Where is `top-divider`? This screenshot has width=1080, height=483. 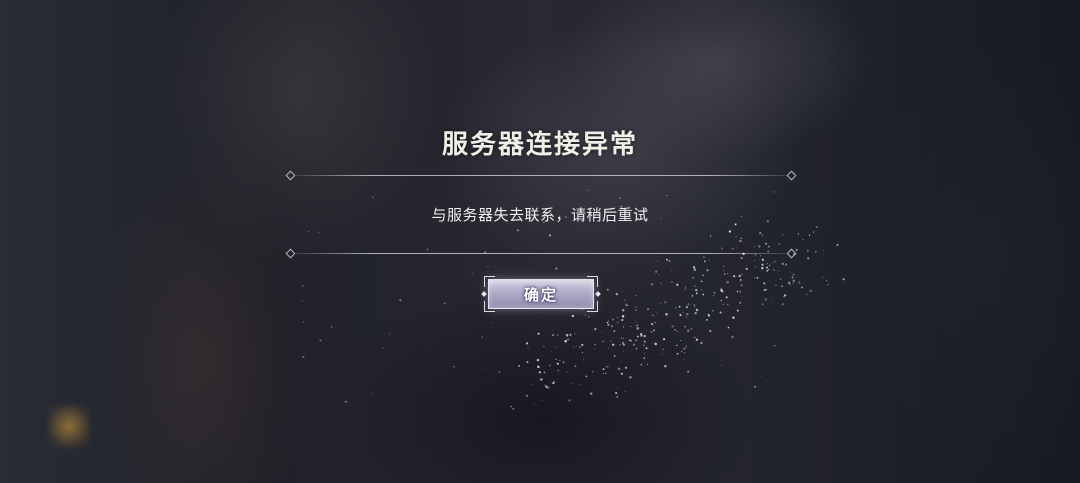
top-divider is located at coordinates (541, 175).